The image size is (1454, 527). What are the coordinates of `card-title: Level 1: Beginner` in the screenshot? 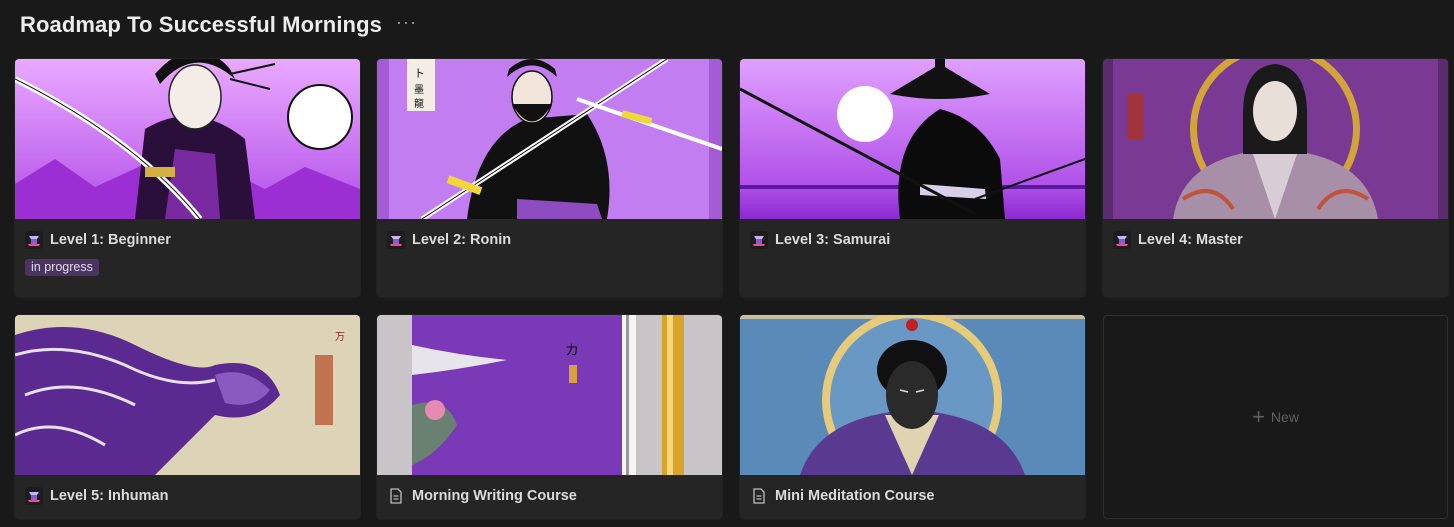 It's located at (110, 240).